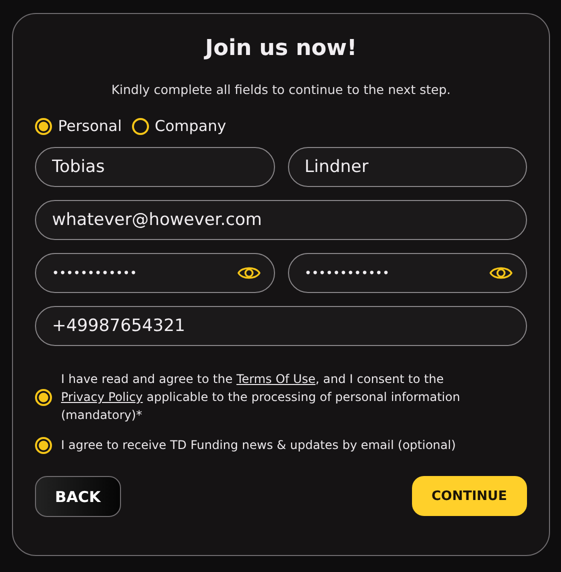  Describe the element at coordinates (258, 445) in the screenshot. I see `consent-text: I agree to receive TD Funding news & updates by email (optional)` at that location.